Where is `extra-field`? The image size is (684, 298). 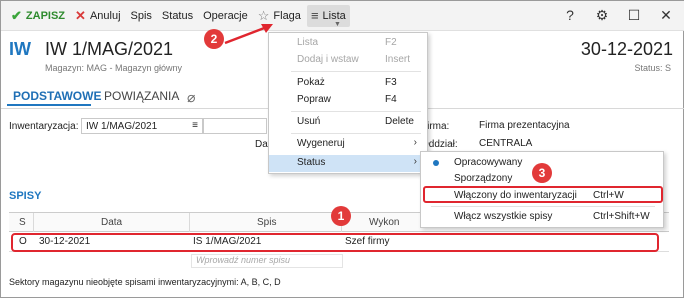
extra-field is located at coordinates (235, 126).